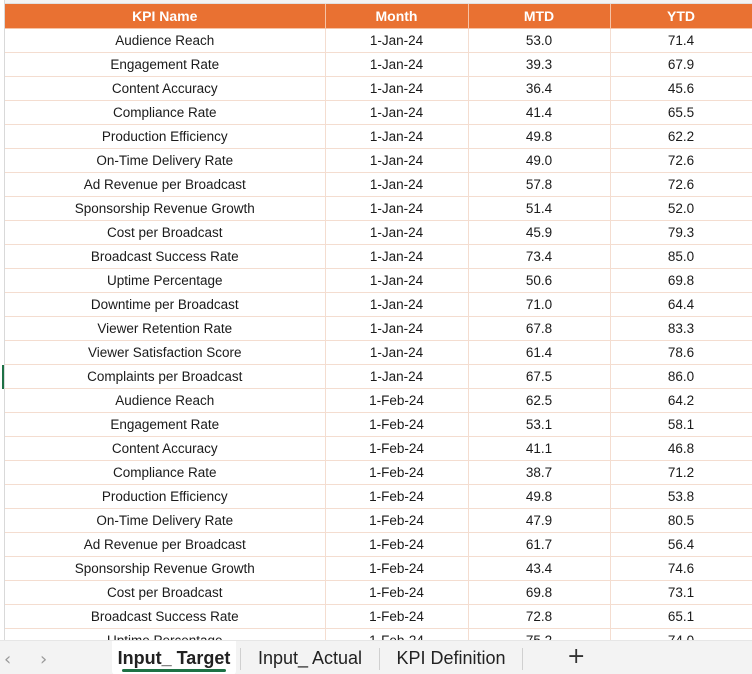  I want to click on scroll-tabs-right-icon: ›, so click(43, 659).